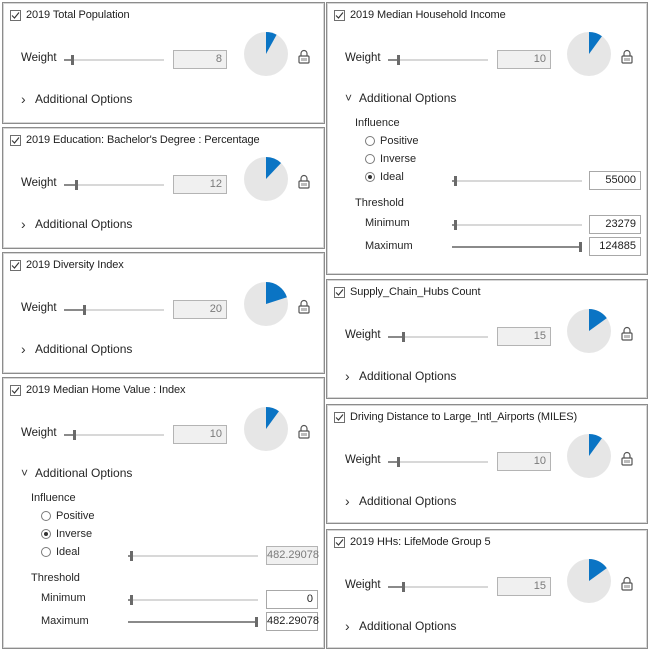  What do you see at coordinates (200, 309) in the screenshot?
I see `weight-value-field: 20` at bounding box center [200, 309].